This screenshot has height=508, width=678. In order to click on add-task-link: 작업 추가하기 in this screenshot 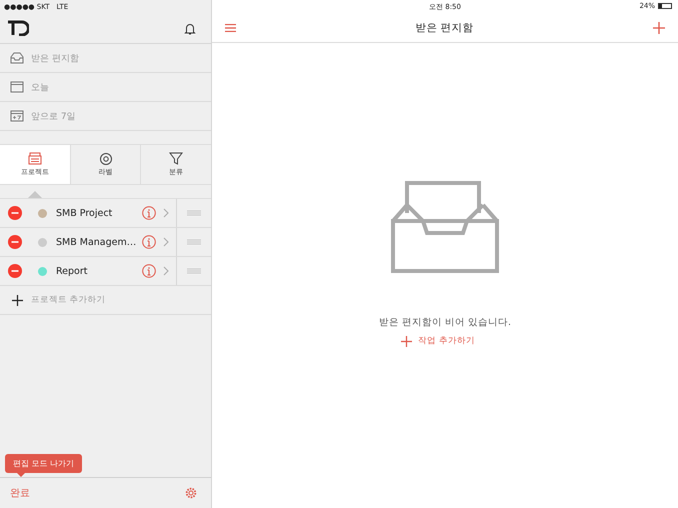, I will do `click(438, 341)`.